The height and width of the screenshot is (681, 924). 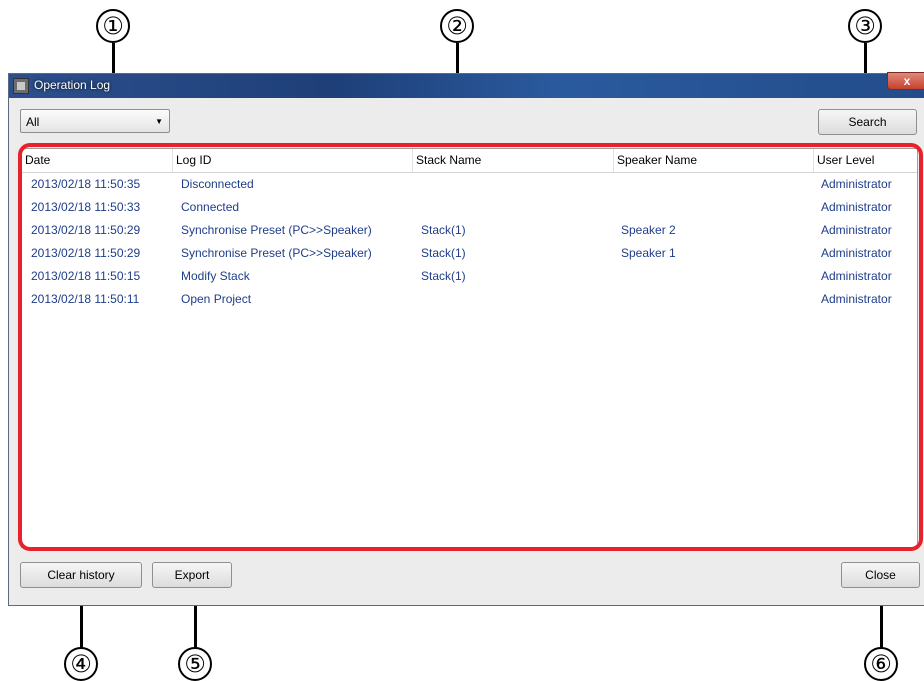 What do you see at coordinates (81, 575) in the screenshot?
I see `clear-history-button: Clear history` at bounding box center [81, 575].